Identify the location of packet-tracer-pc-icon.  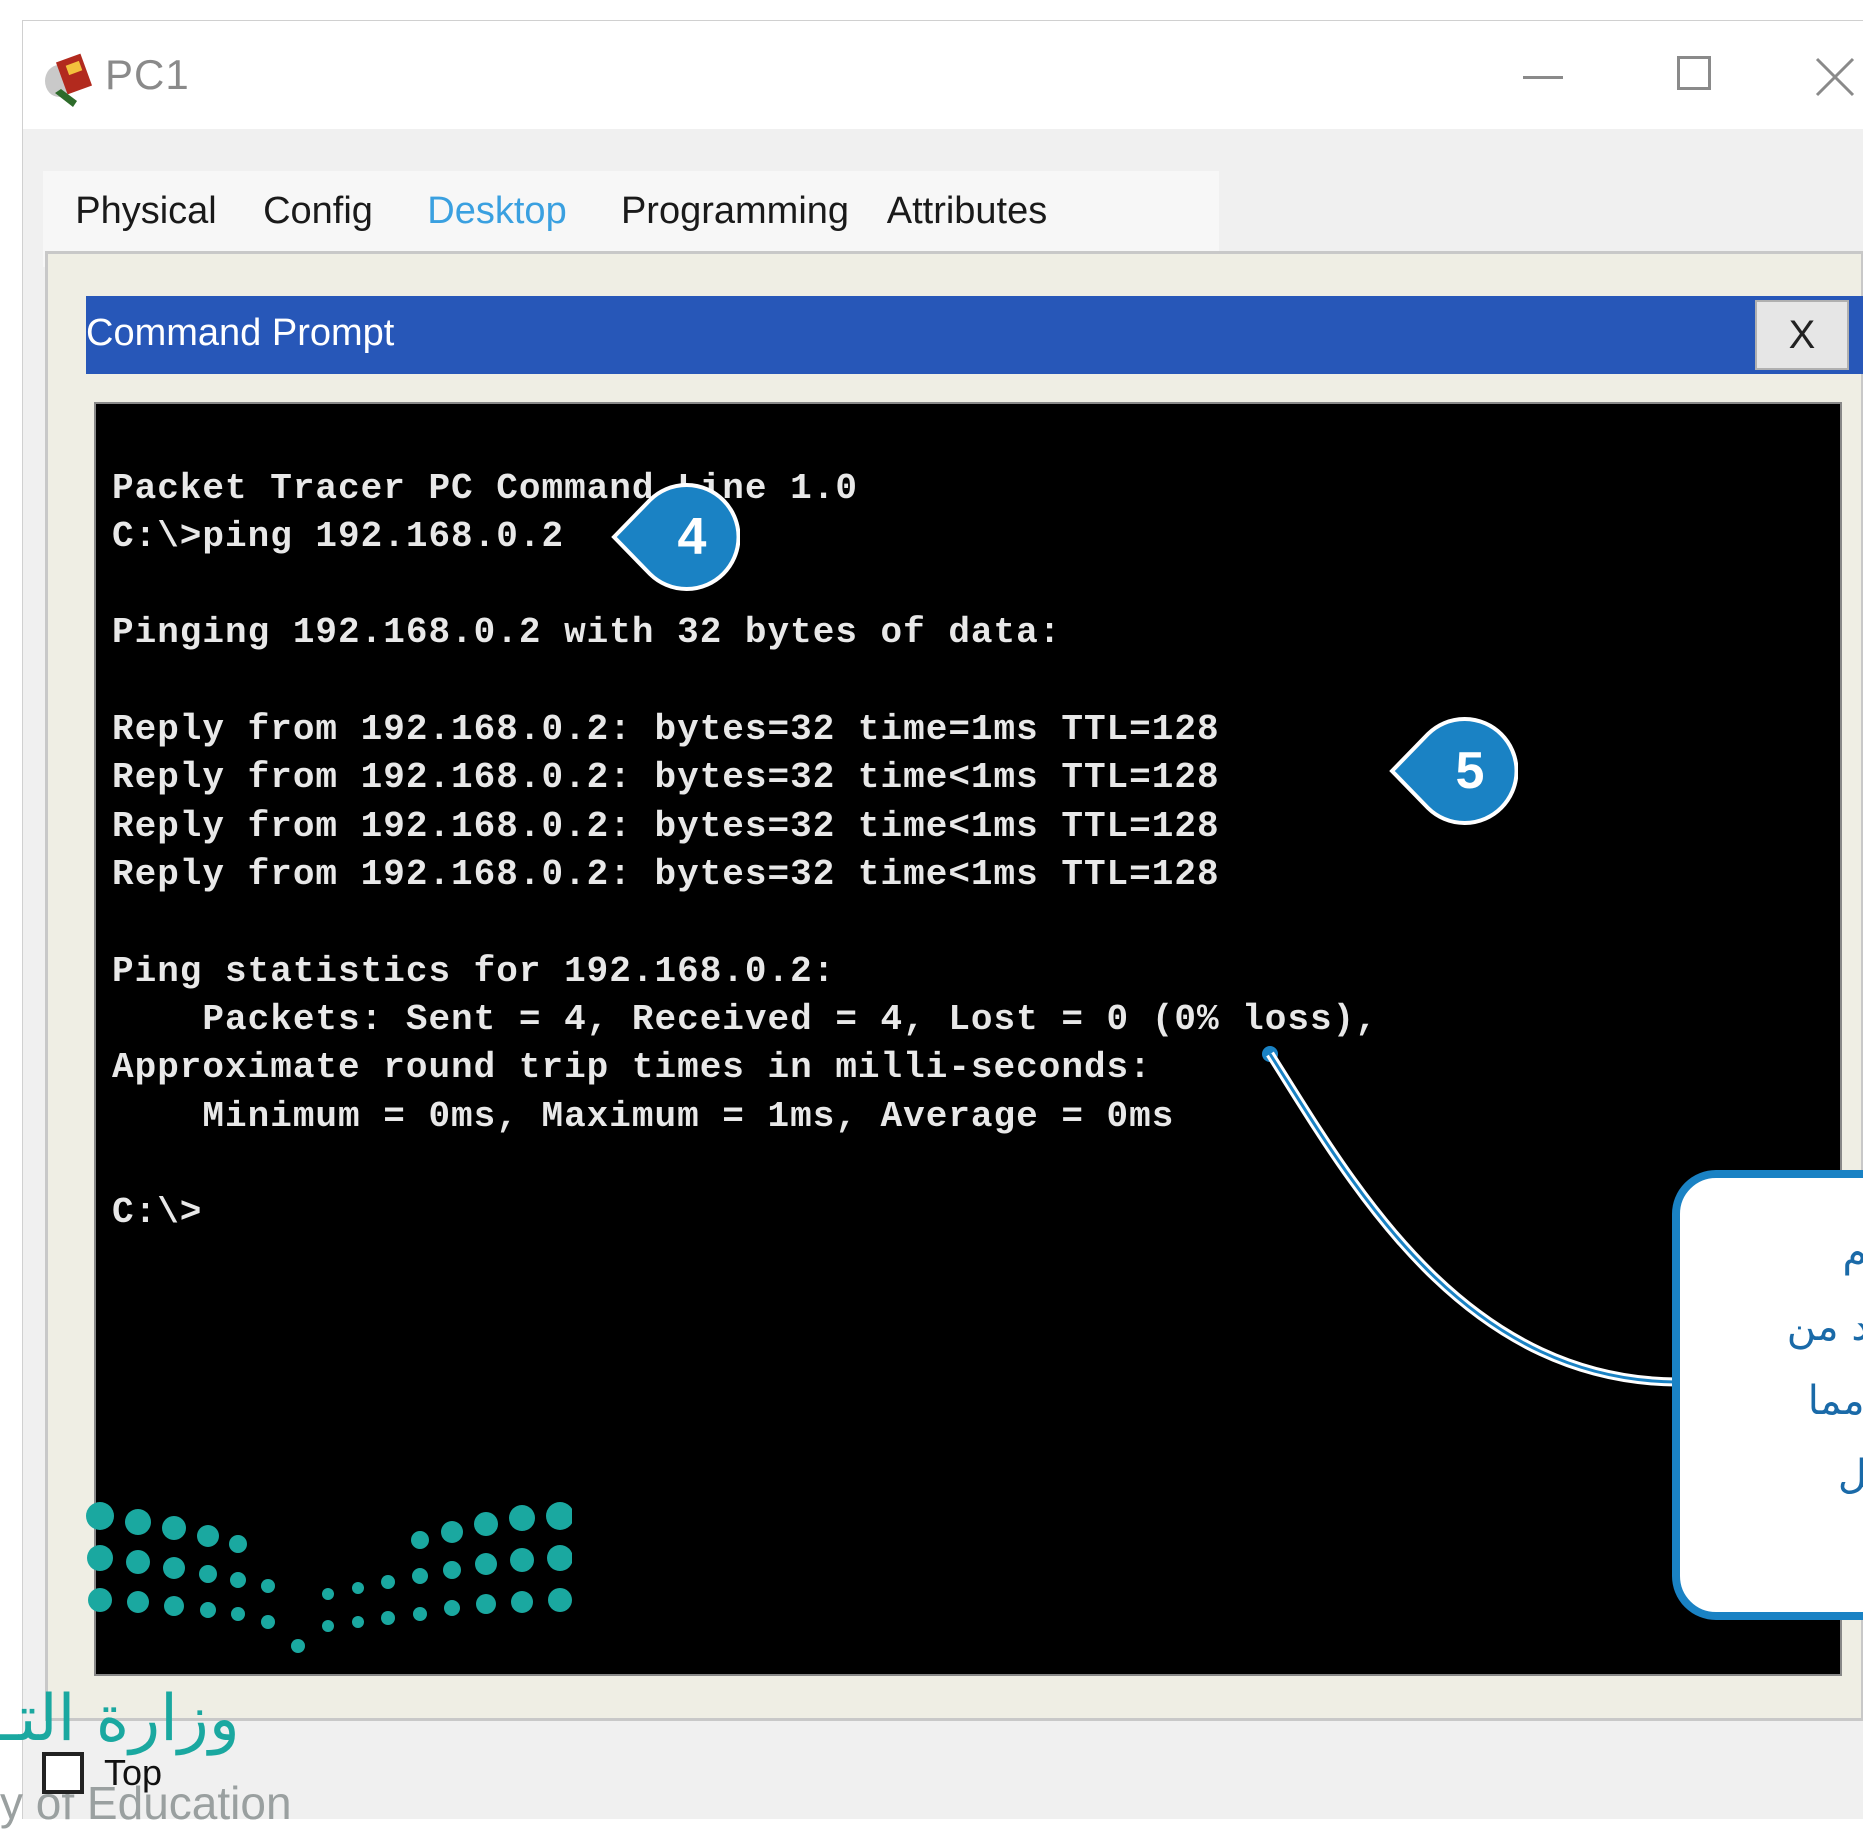
(68, 80).